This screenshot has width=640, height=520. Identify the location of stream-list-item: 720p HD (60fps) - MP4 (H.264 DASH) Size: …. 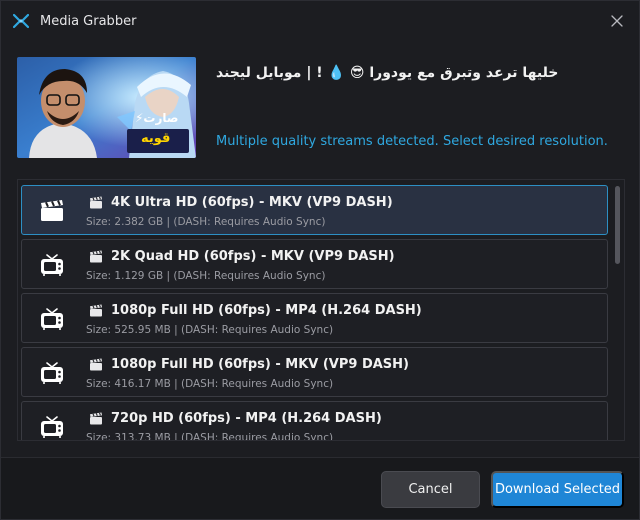
(314, 421).